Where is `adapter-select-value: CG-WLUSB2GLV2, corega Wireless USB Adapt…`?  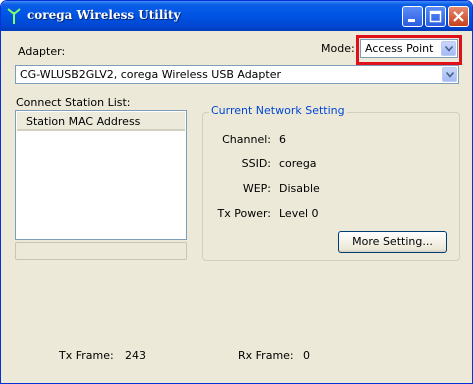
adapter-select-value: CG-WLUSB2GLV2, corega Wireless USB Adapt… is located at coordinates (151, 74).